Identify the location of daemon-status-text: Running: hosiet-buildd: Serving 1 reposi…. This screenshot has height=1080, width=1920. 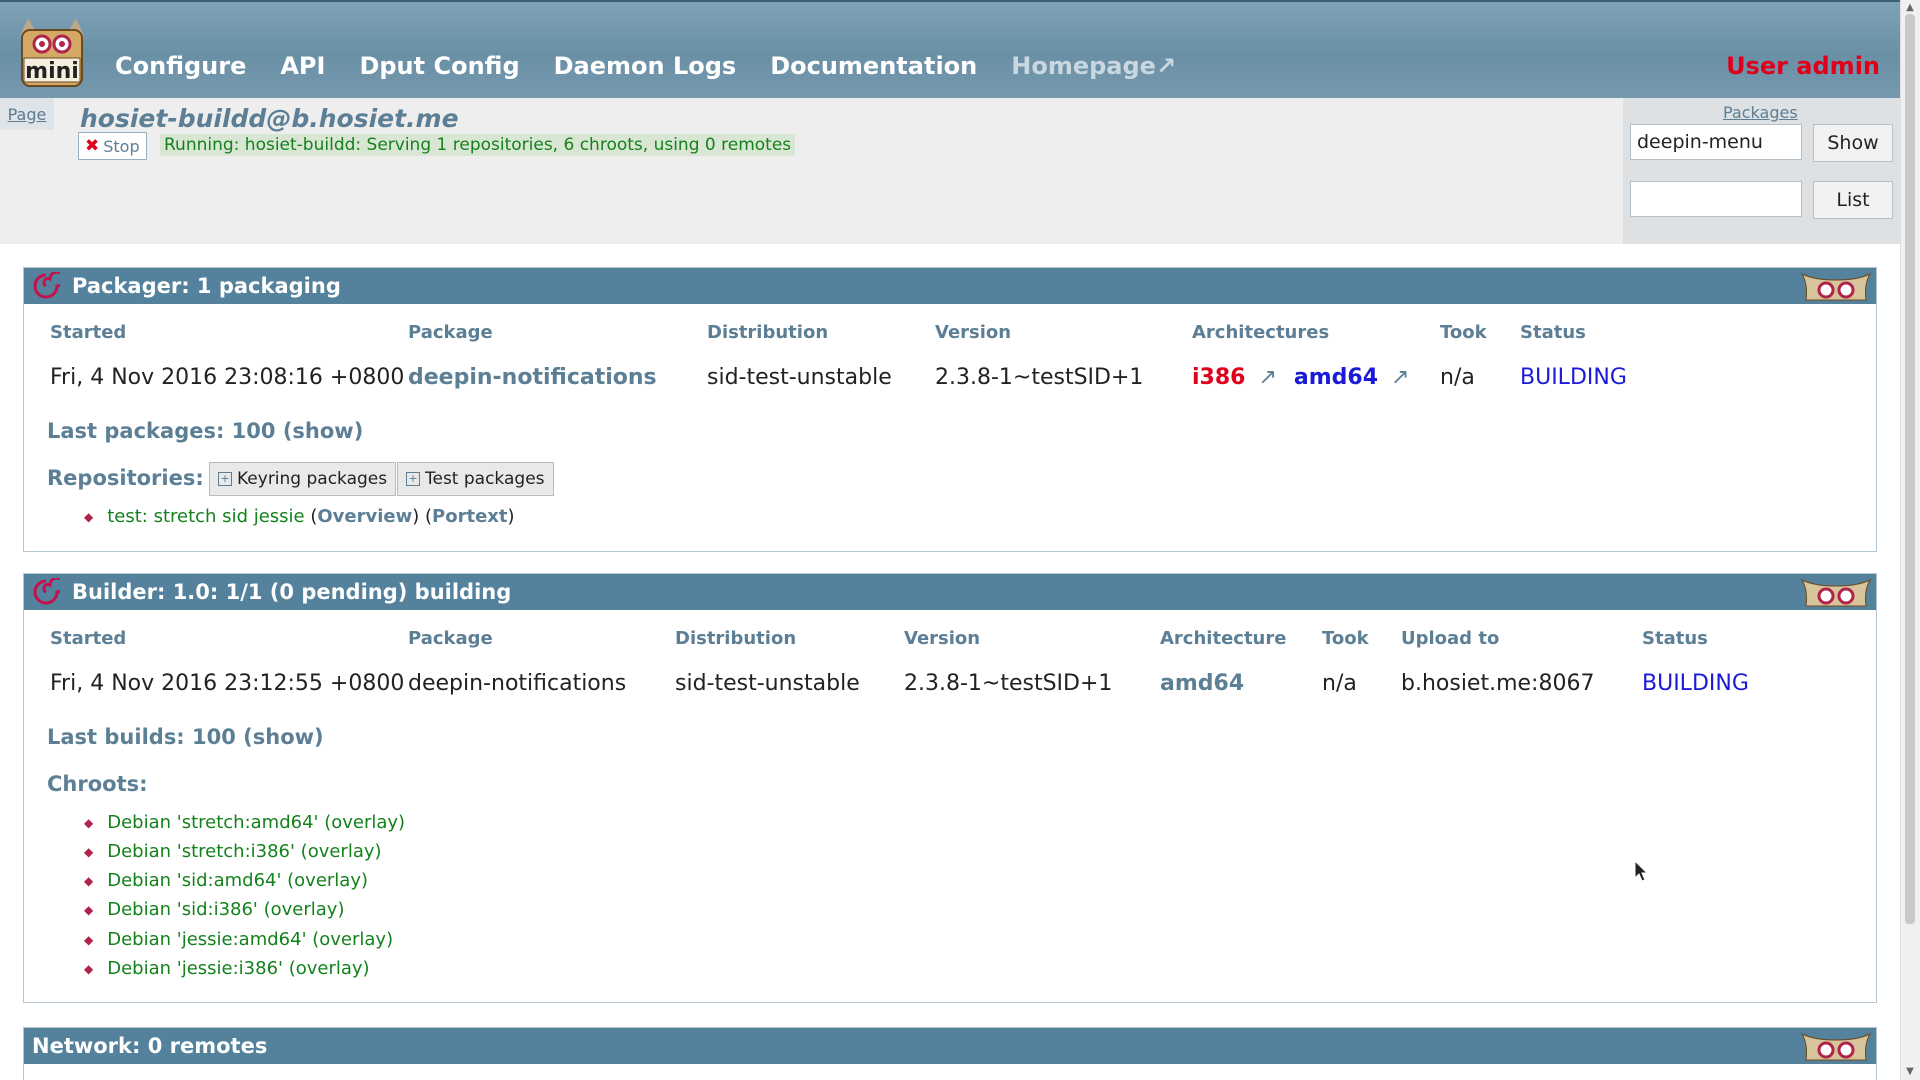
(478, 145).